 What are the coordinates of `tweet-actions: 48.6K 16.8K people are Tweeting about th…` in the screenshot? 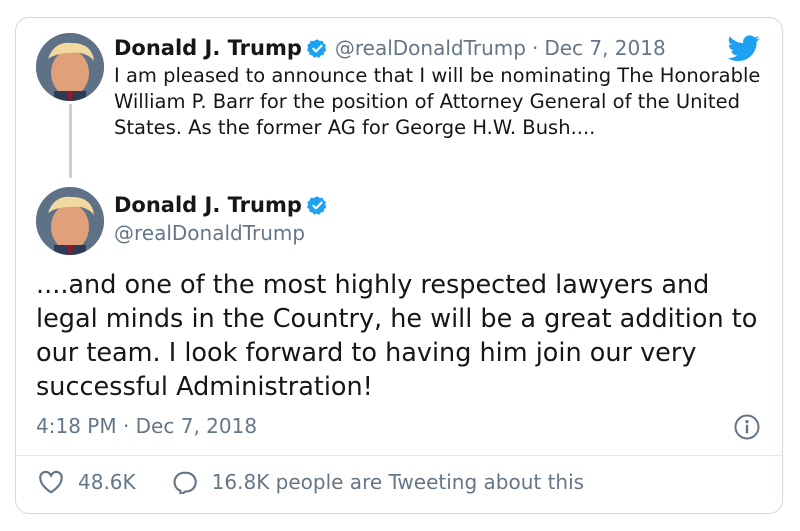 It's located at (311, 482).